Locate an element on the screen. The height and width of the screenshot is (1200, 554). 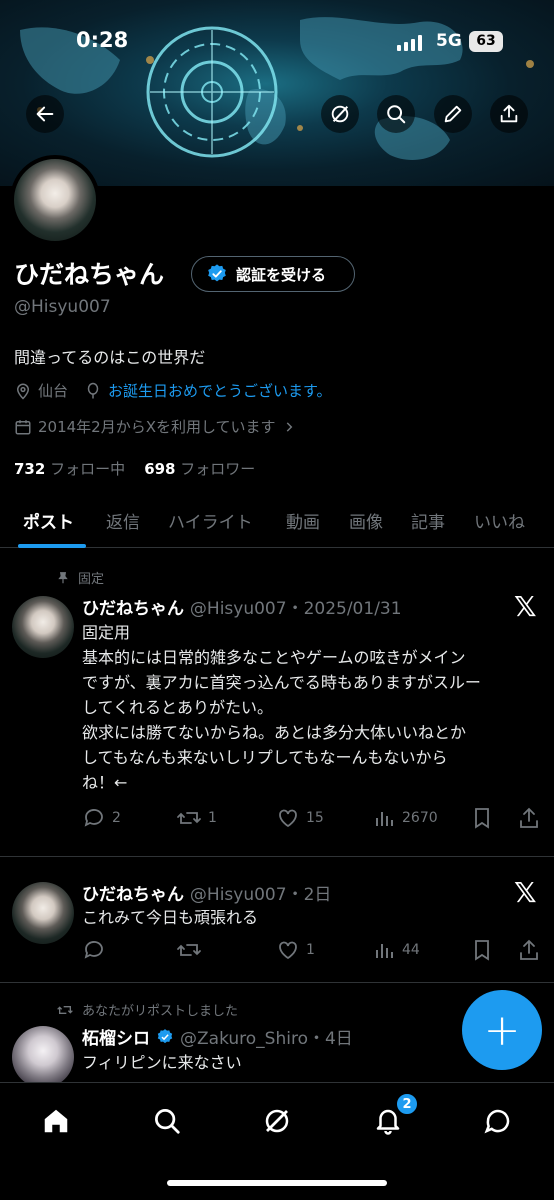
views-button: 2670 is located at coordinates (406, 818).